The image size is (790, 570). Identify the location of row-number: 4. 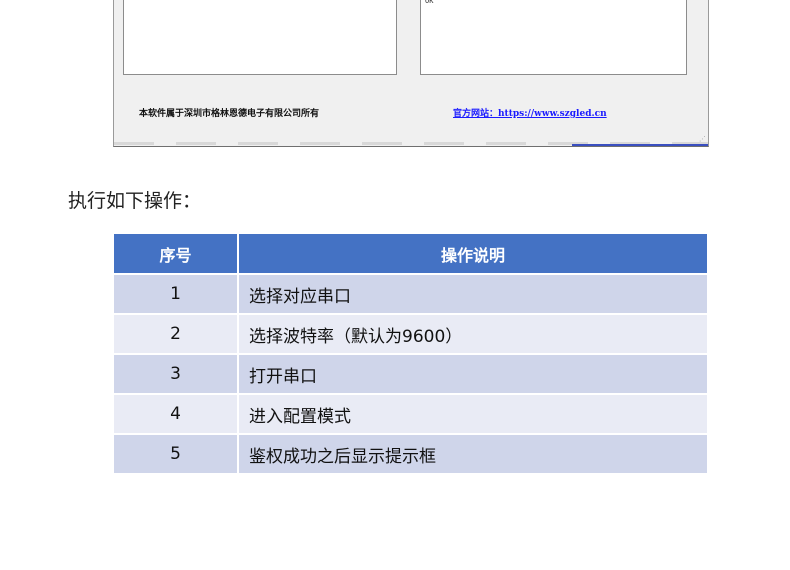
(176, 414).